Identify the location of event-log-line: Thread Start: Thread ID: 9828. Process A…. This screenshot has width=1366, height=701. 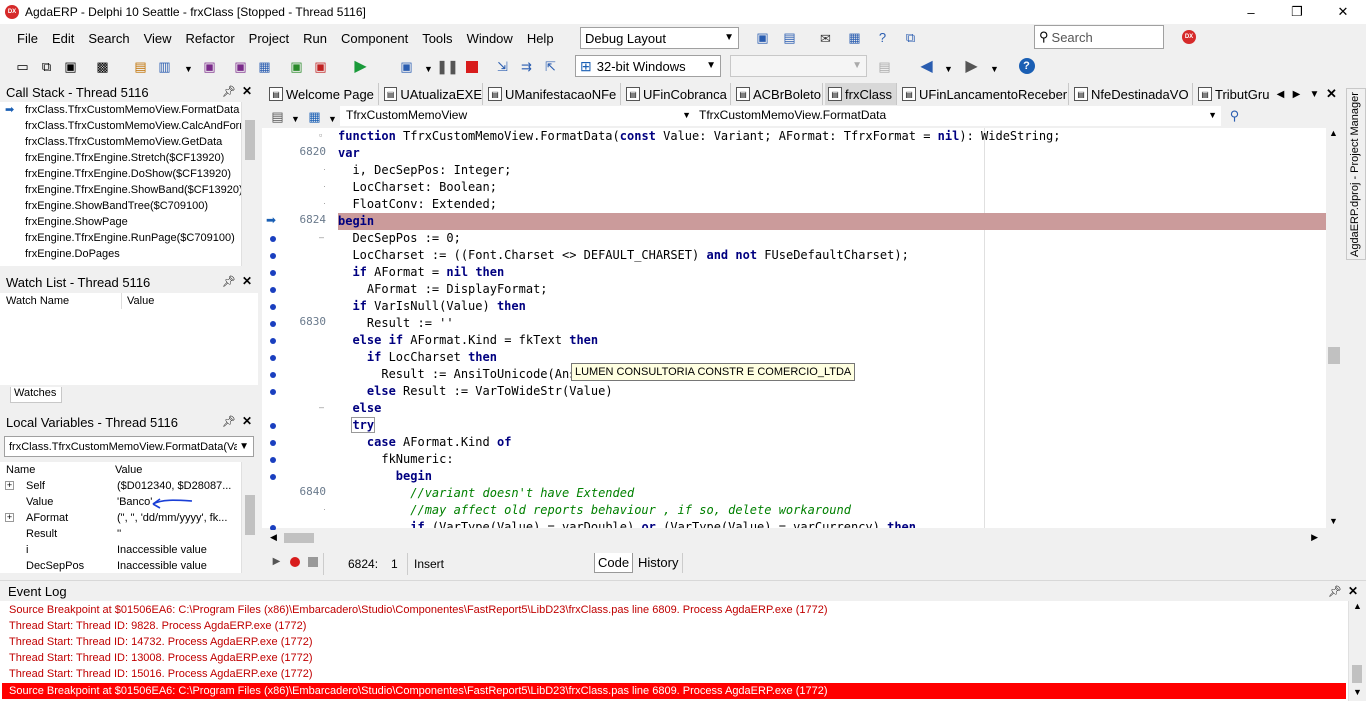
(157, 626).